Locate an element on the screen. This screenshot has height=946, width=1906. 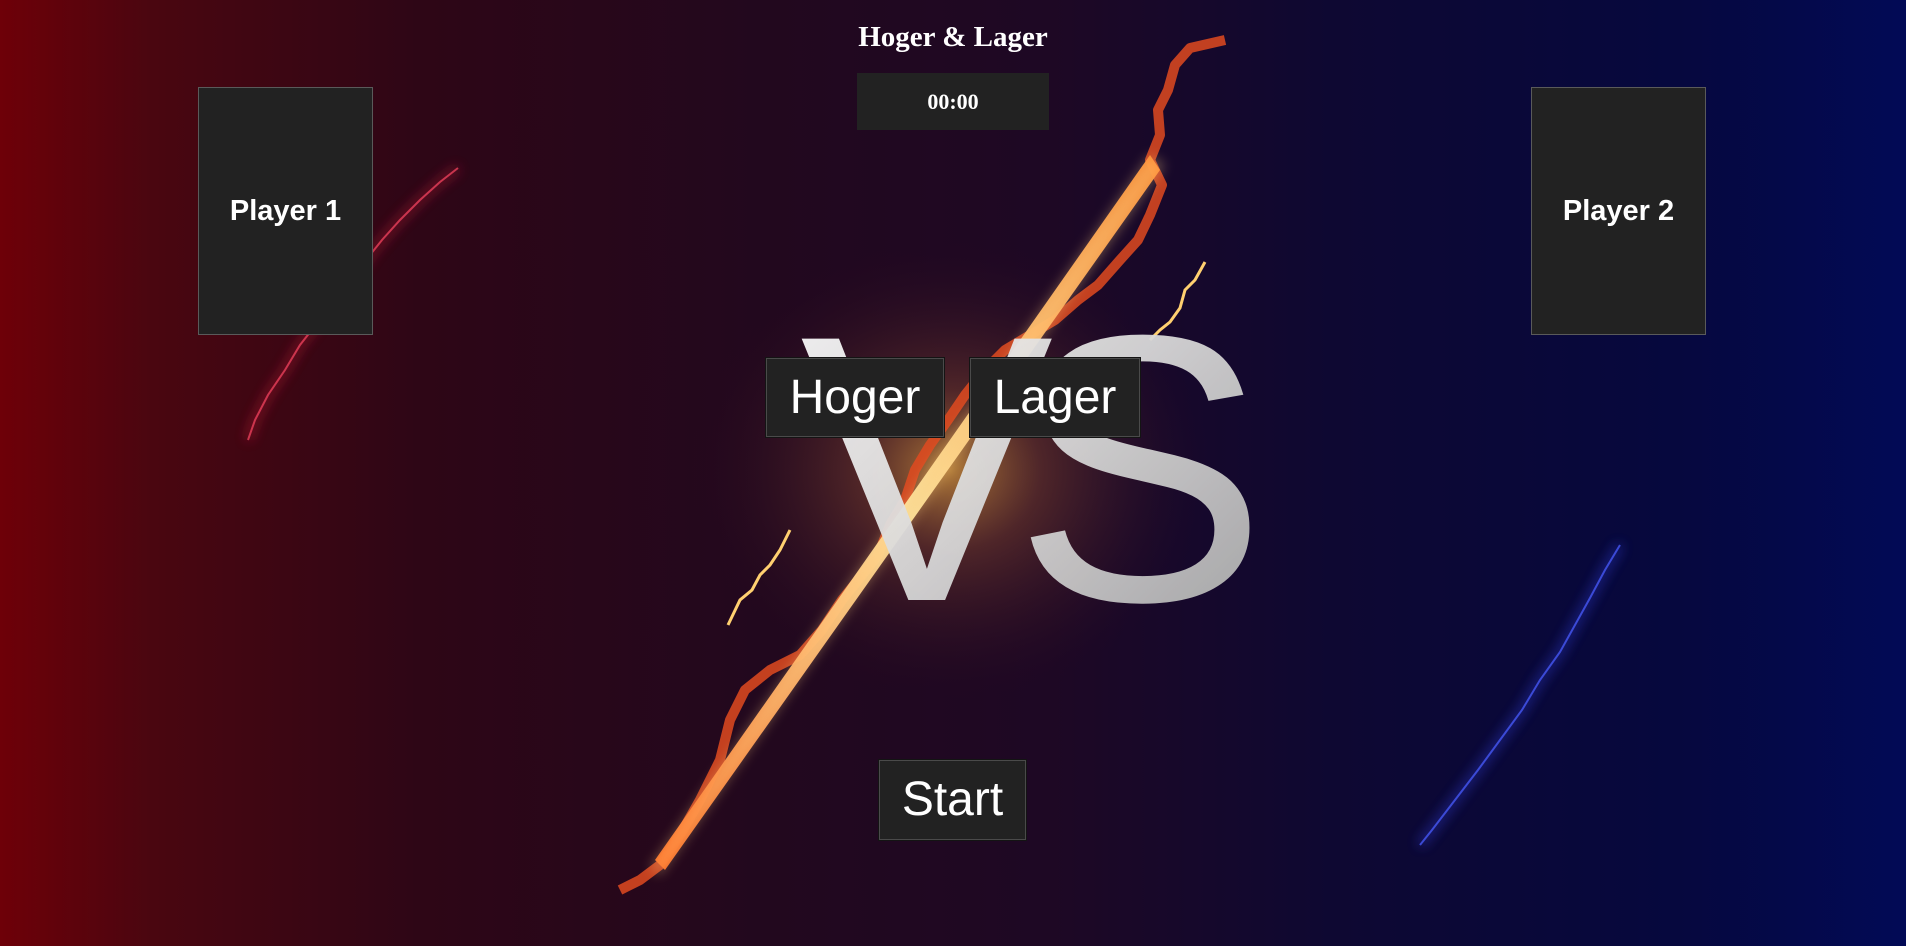
higher-button: Hoger is located at coordinates (855, 397).